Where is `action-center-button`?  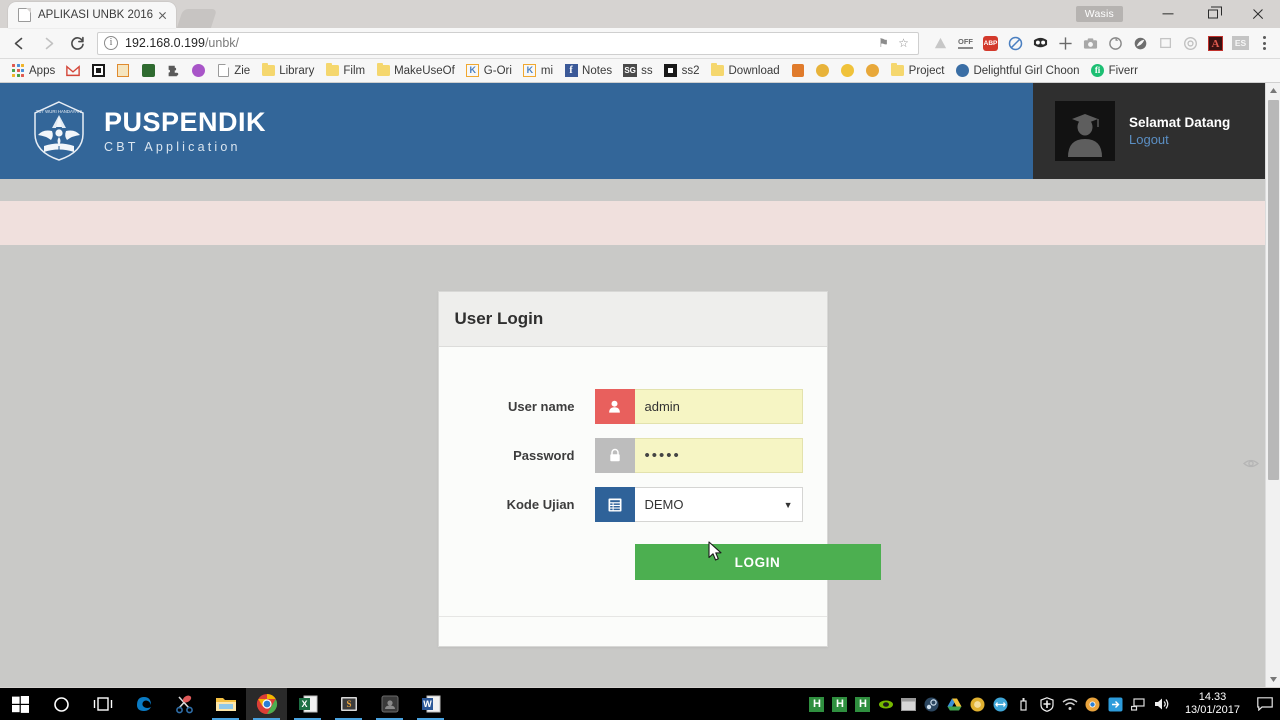
action-center-button is located at coordinates (1265, 704).